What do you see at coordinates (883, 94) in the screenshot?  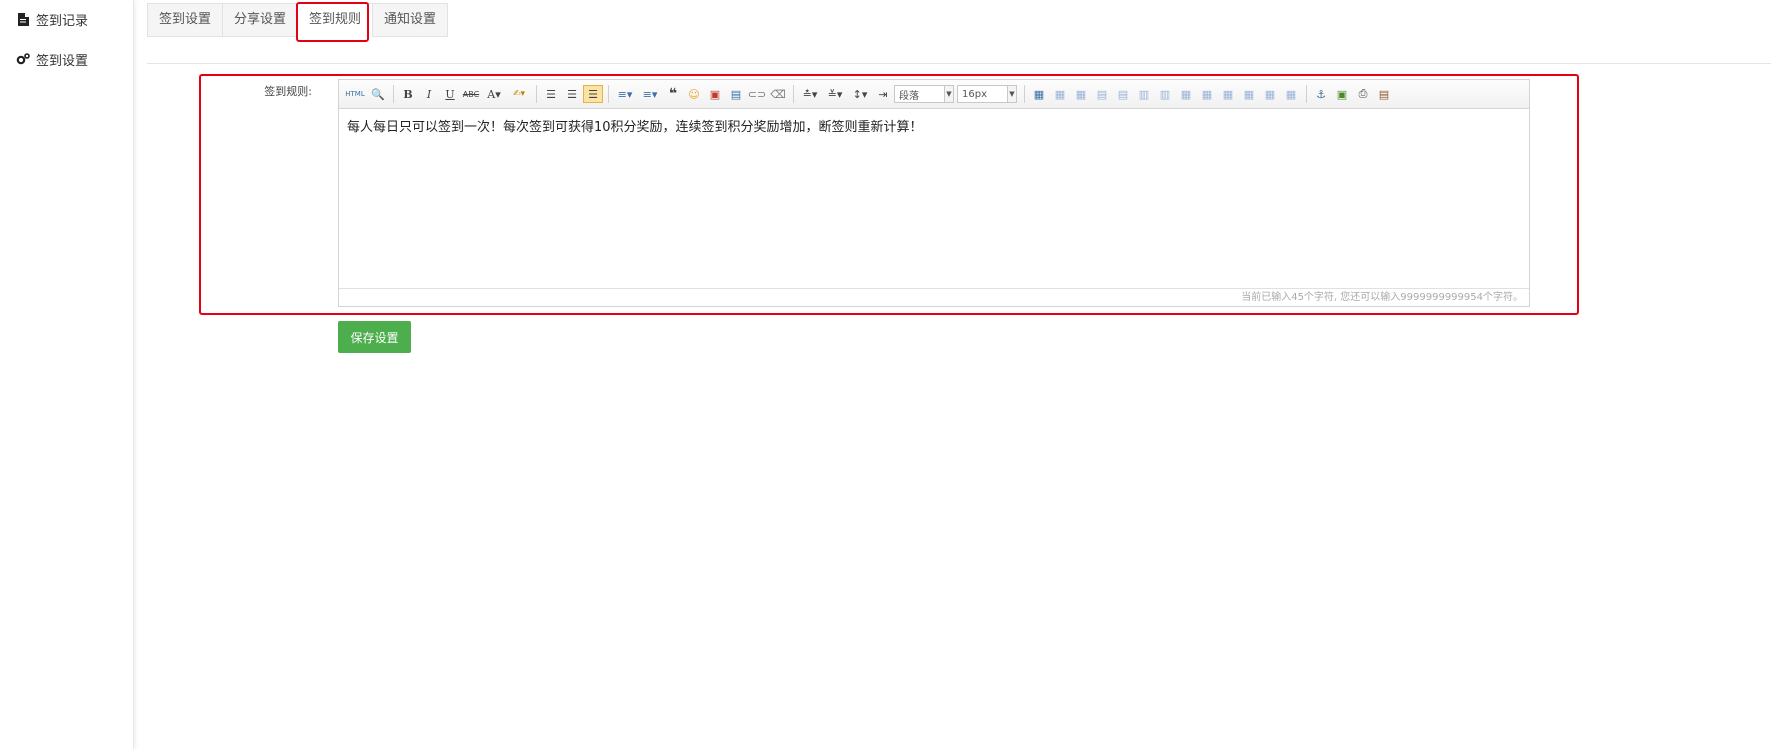 I see `indent-icon: ⇥` at bounding box center [883, 94].